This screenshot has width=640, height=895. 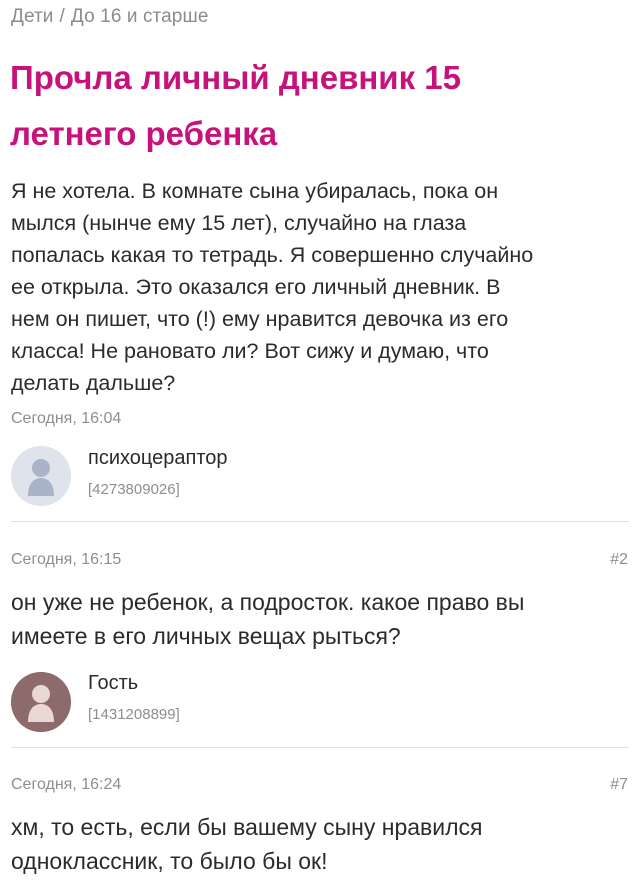 I want to click on breadcrumb-subcategory-link: До 16 и старше, so click(x=140, y=16).